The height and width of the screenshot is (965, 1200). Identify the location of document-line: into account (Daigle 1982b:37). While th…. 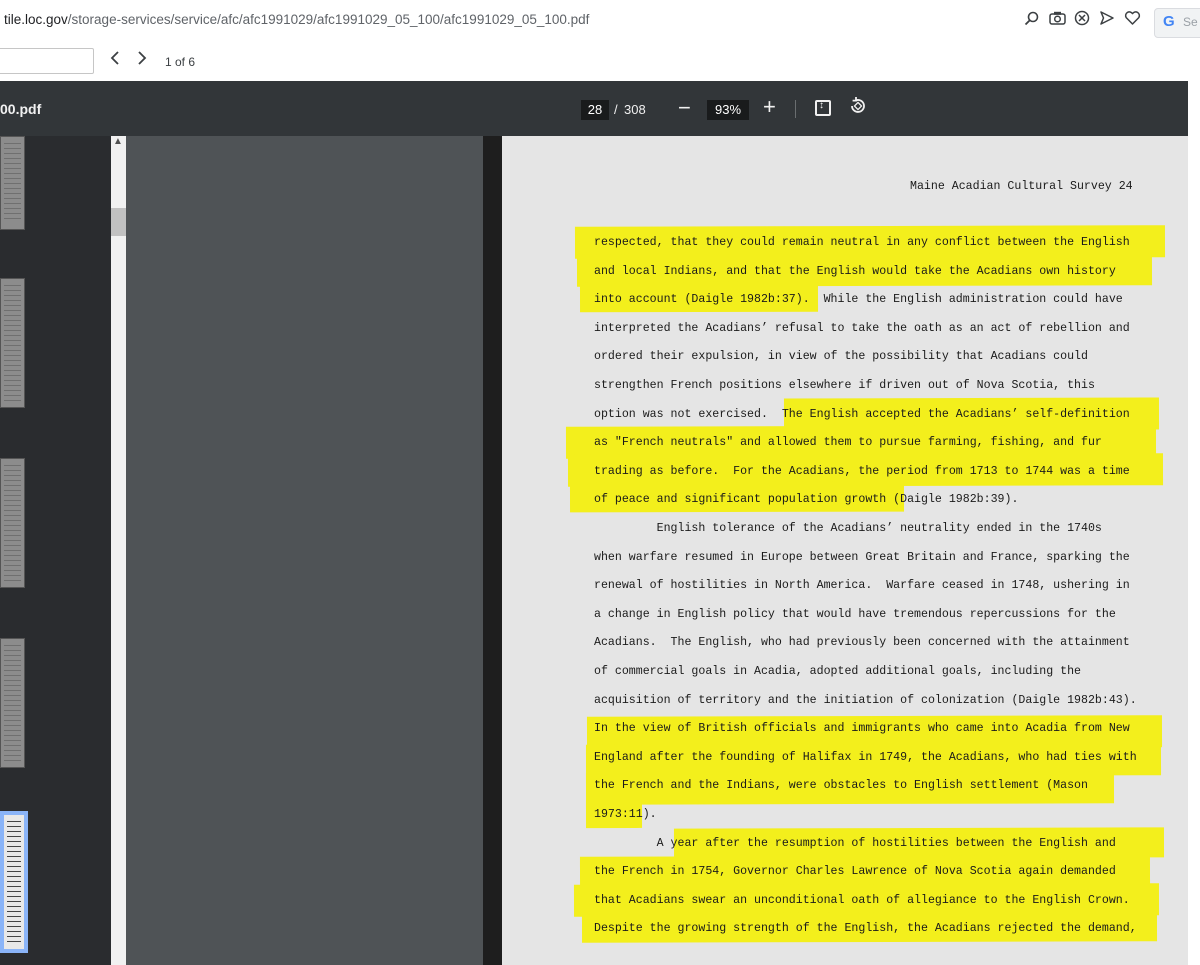
(858, 300).